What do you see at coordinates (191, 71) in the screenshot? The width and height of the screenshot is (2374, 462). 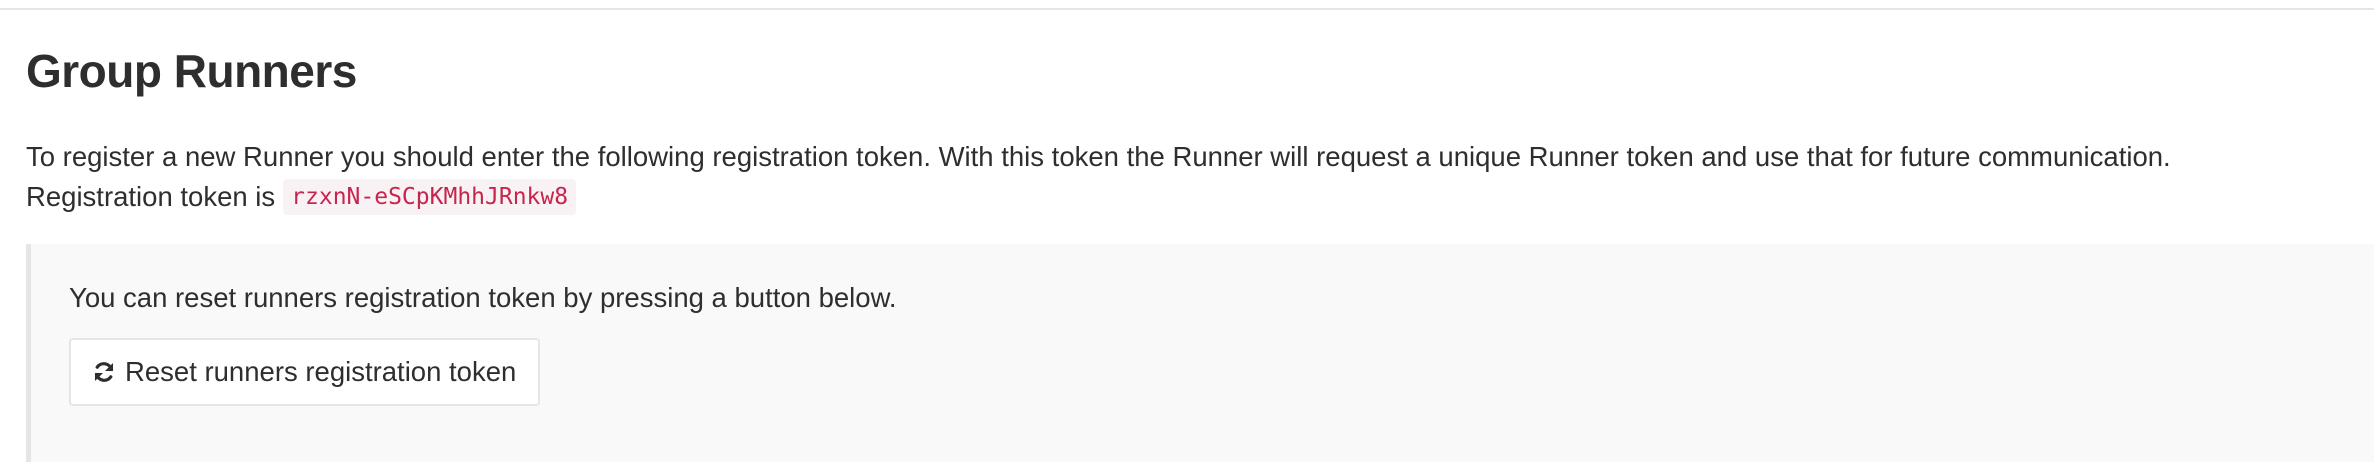 I see `page-title: Group Runners` at bounding box center [191, 71].